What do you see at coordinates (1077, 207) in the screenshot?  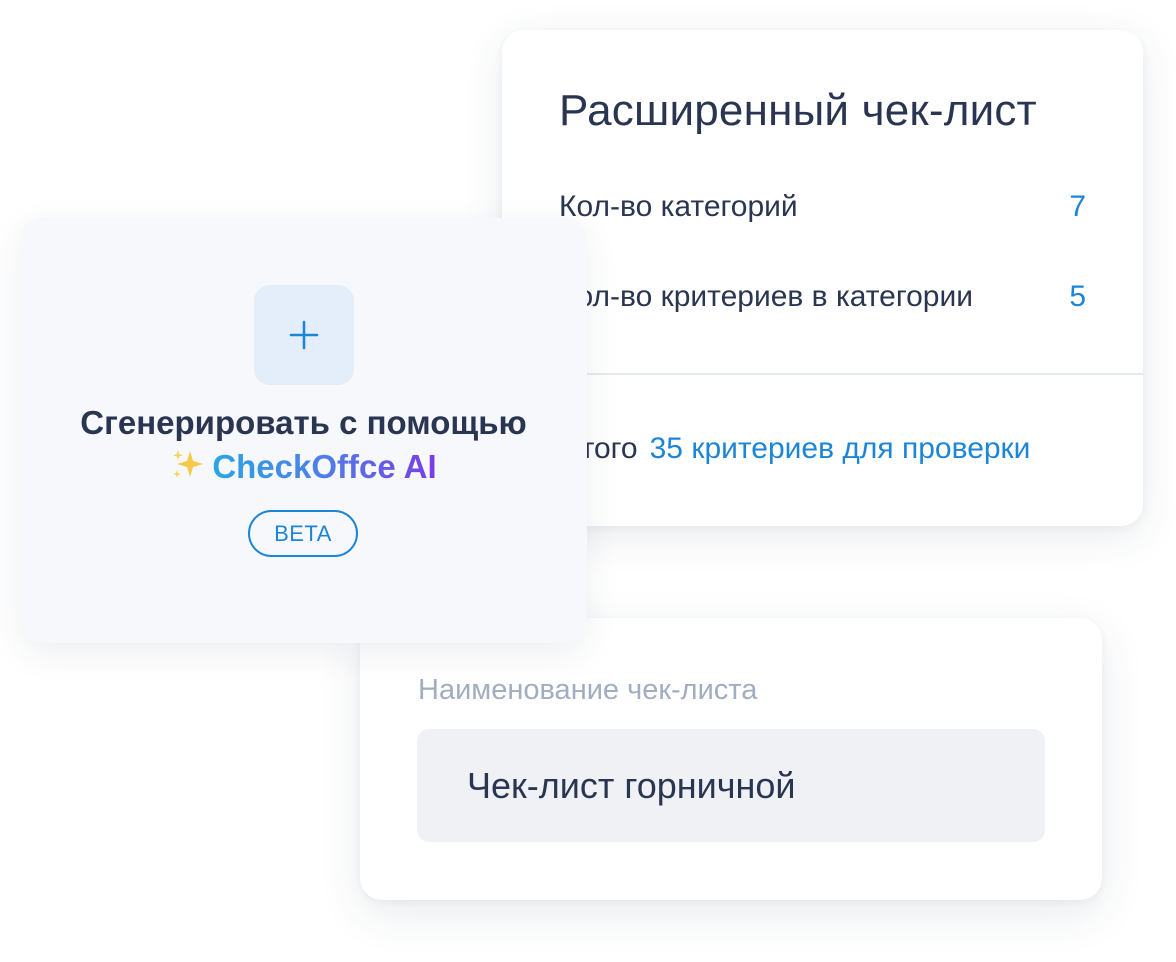 I see `categories-count-value: 7` at bounding box center [1077, 207].